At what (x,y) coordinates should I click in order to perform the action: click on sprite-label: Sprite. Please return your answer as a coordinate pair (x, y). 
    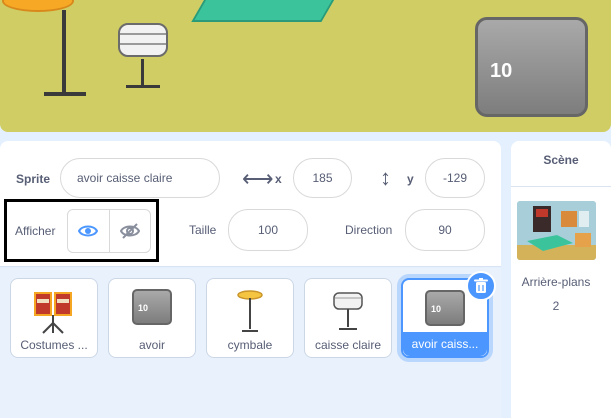
    Looking at the image, I should click on (33, 179).